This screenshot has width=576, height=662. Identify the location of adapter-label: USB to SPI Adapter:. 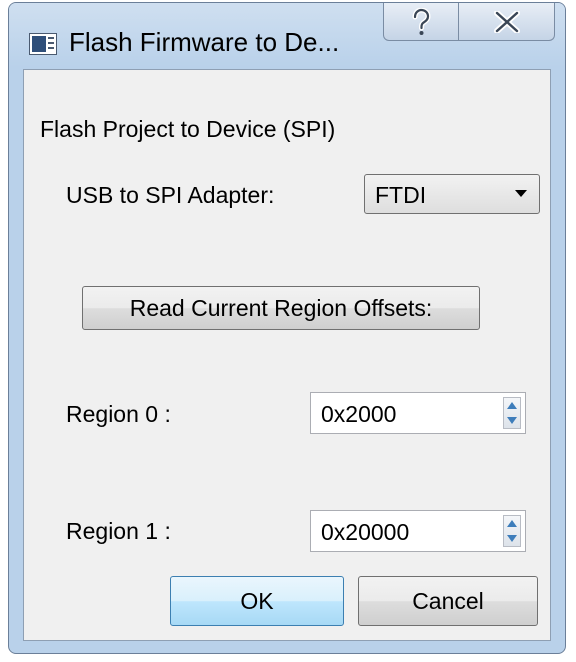
(170, 195).